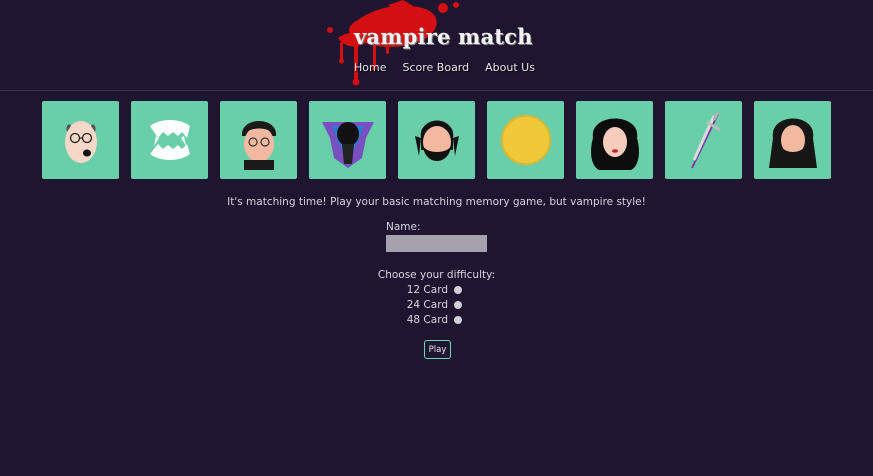 This screenshot has width=873, height=476. I want to click on stake-dagger-icon, so click(705, 140).